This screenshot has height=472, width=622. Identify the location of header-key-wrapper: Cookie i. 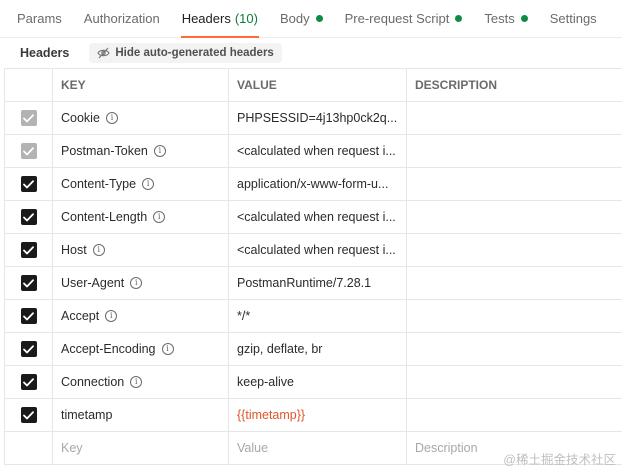
(140, 118).